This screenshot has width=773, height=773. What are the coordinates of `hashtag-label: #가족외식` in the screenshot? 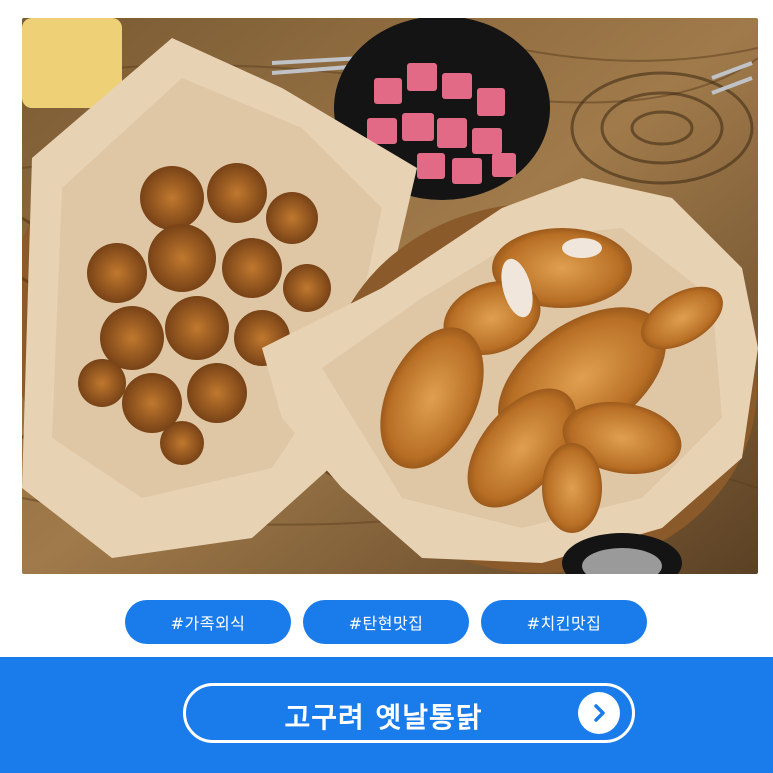 It's located at (208, 623).